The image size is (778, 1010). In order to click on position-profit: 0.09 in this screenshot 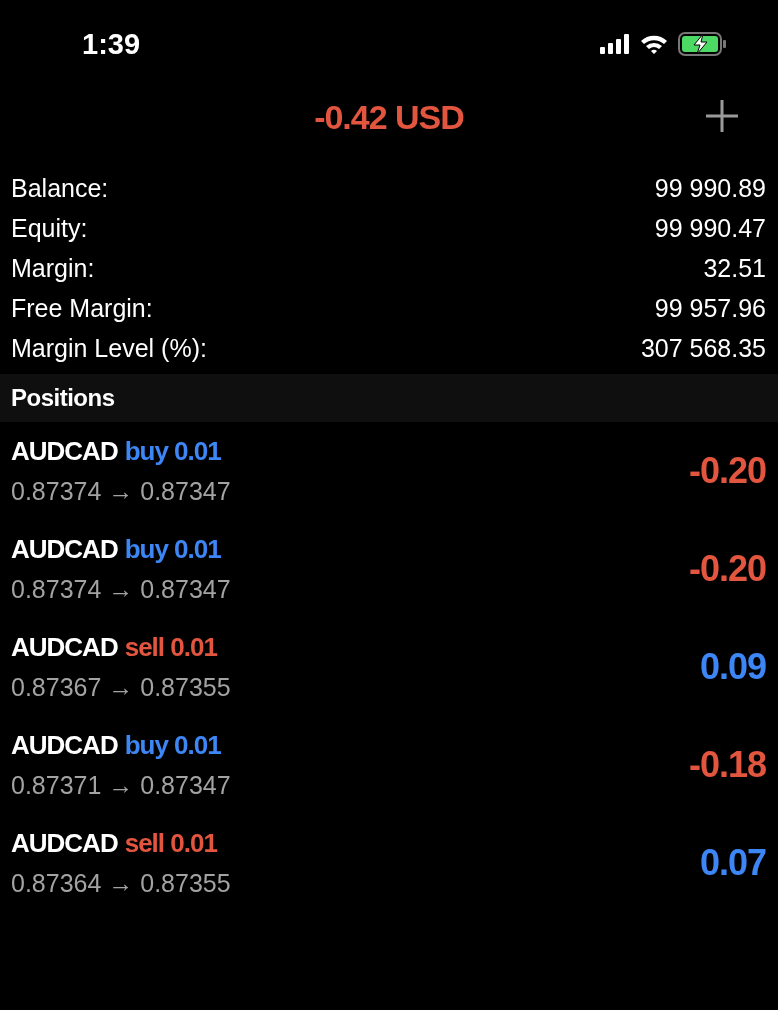, I will do `click(732, 667)`.